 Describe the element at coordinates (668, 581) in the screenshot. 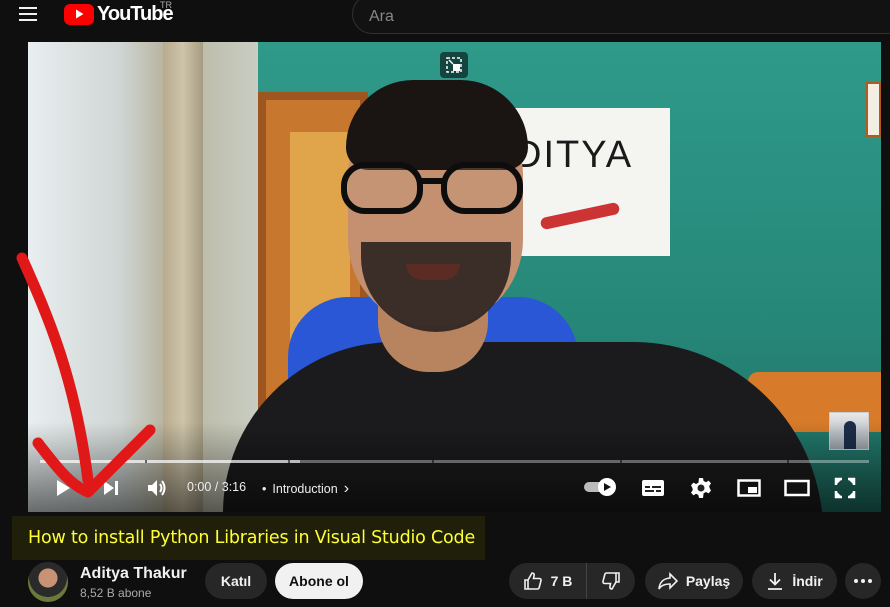

I see `share-icon` at that location.